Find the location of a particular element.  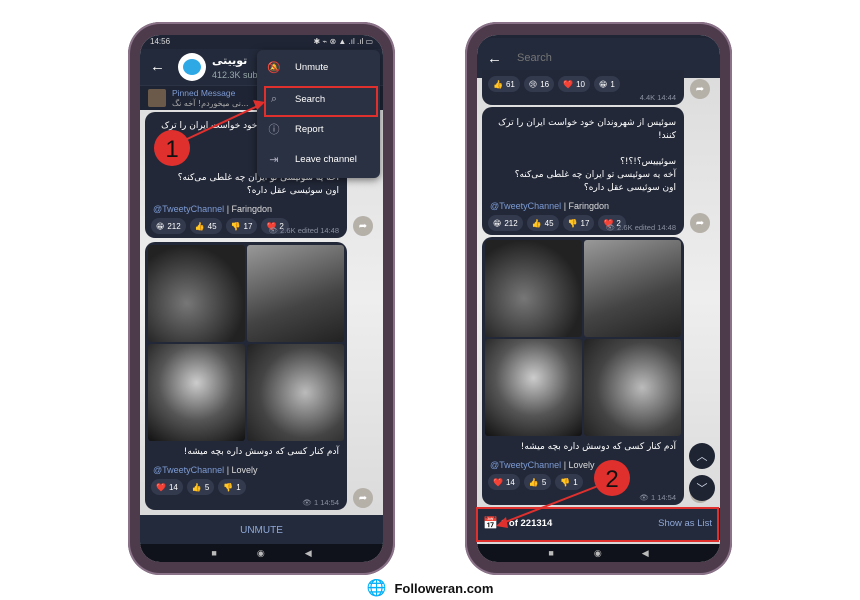

reaction-count: 212 is located at coordinates (174, 226).